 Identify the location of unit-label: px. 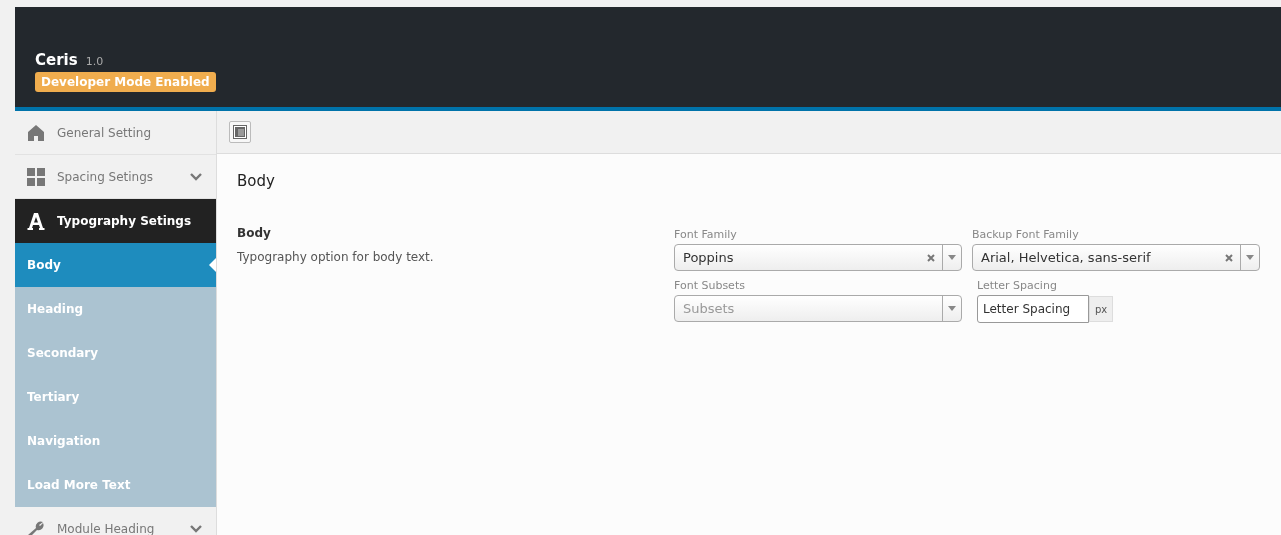
(1101, 309).